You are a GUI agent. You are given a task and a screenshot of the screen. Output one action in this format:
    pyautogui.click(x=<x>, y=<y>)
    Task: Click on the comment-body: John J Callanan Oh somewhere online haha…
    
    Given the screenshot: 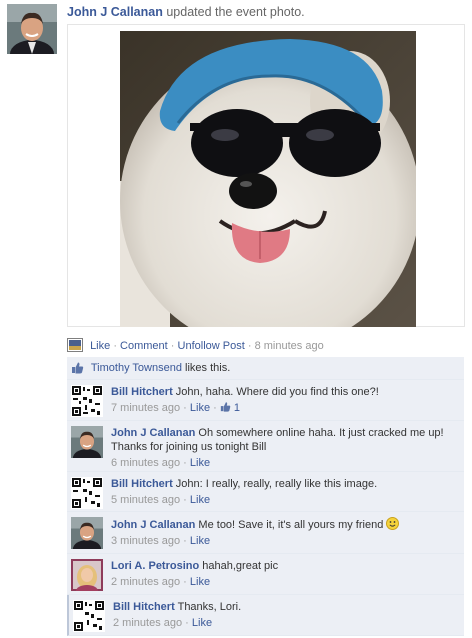 What is the action you would take?
    pyautogui.click(x=284, y=448)
    